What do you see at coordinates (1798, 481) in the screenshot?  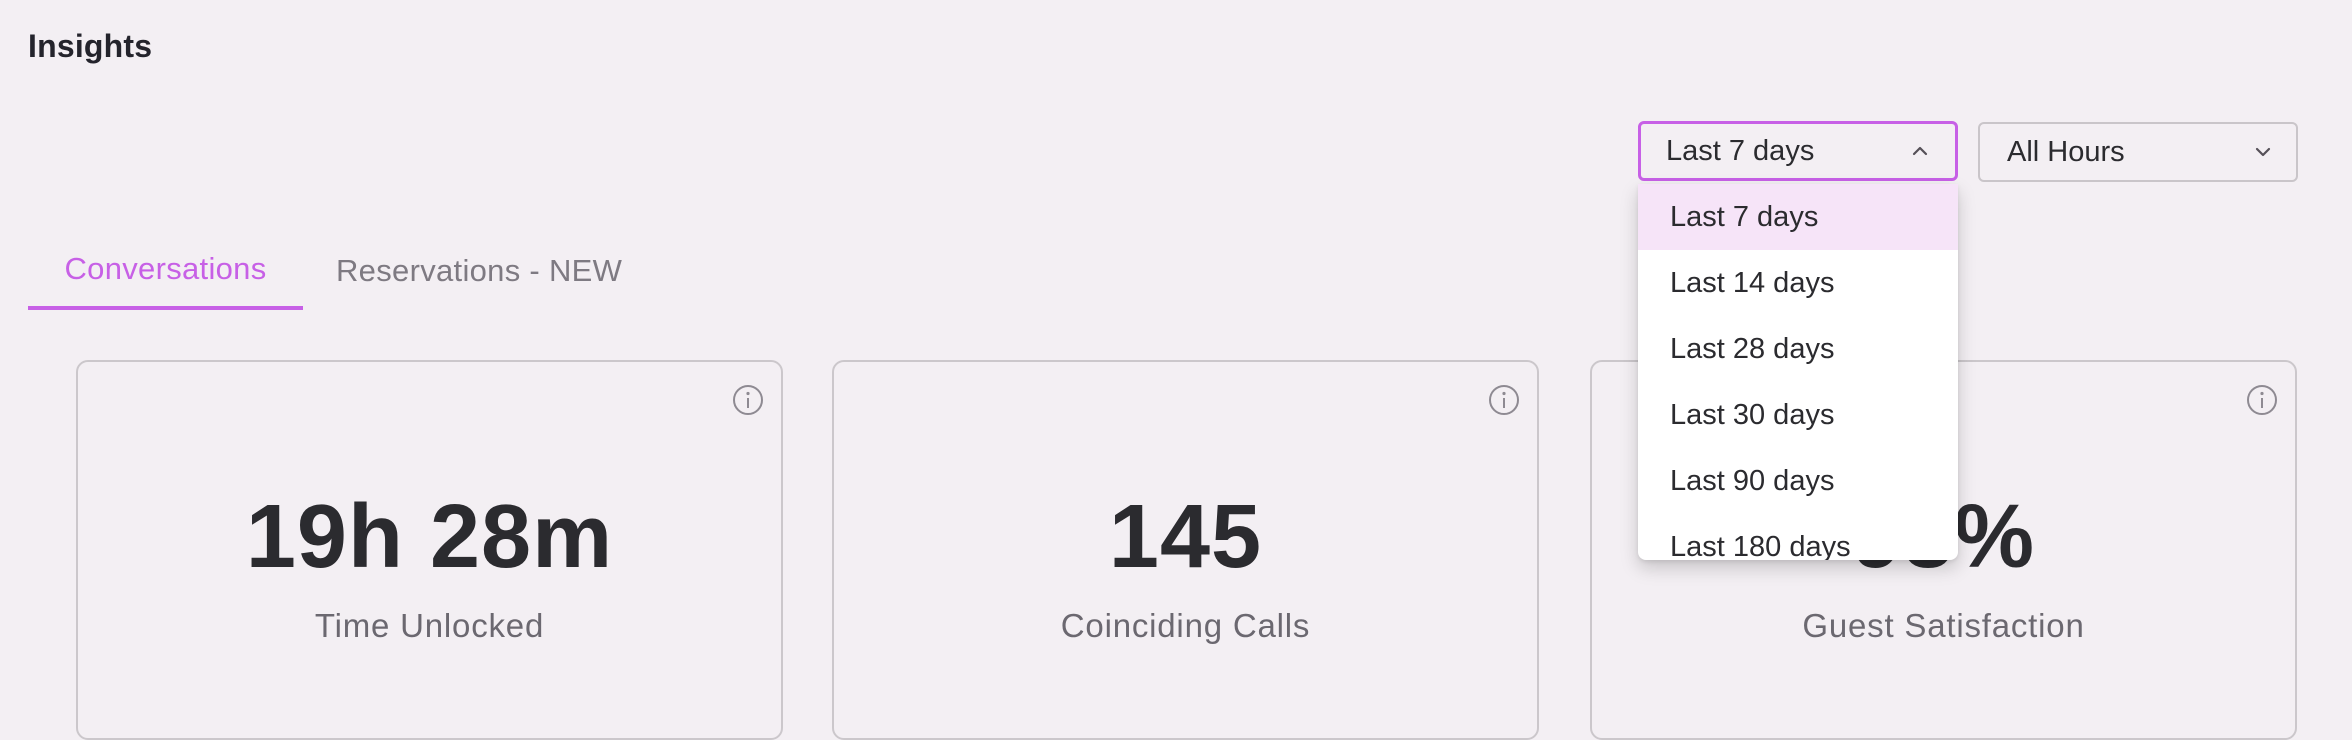 I see `date-range-option-90: Last 90 days` at bounding box center [1798, 481].